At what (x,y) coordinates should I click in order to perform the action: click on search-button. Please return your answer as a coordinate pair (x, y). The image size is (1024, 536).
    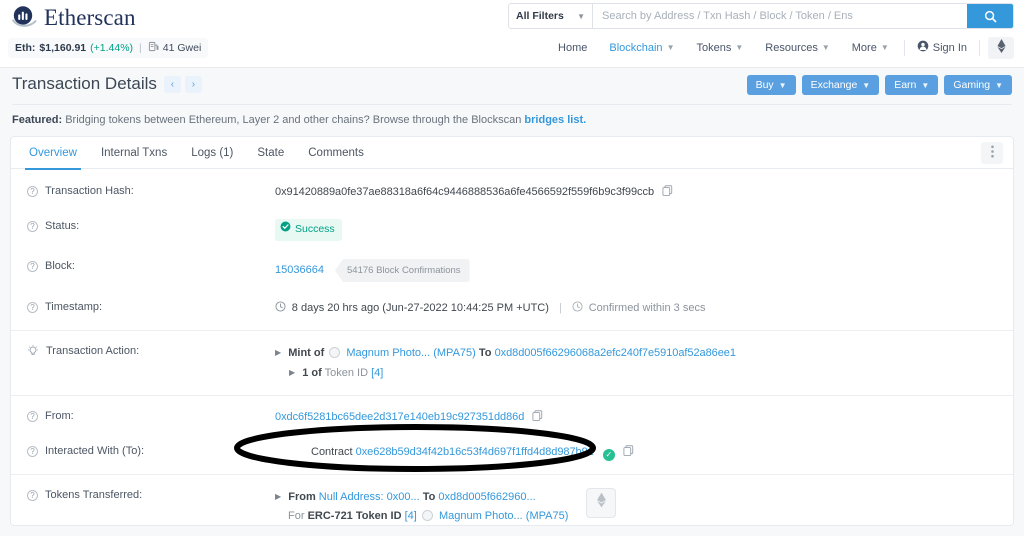
    Looking at the image, I should click on (990, 16).